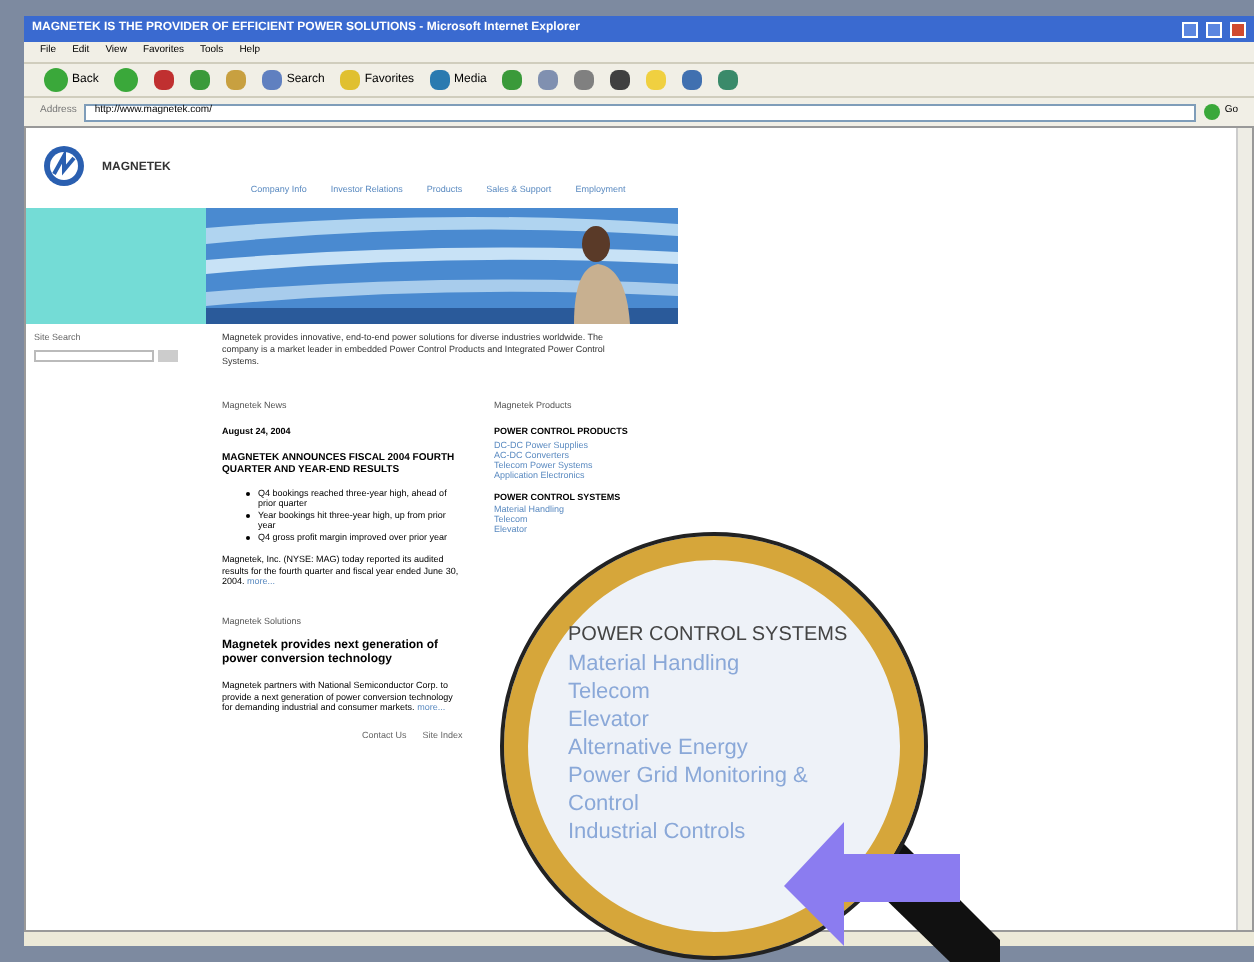  Describe the element at coordinates (64, 166) in the screenshot. I see `logo-icon` at that location.